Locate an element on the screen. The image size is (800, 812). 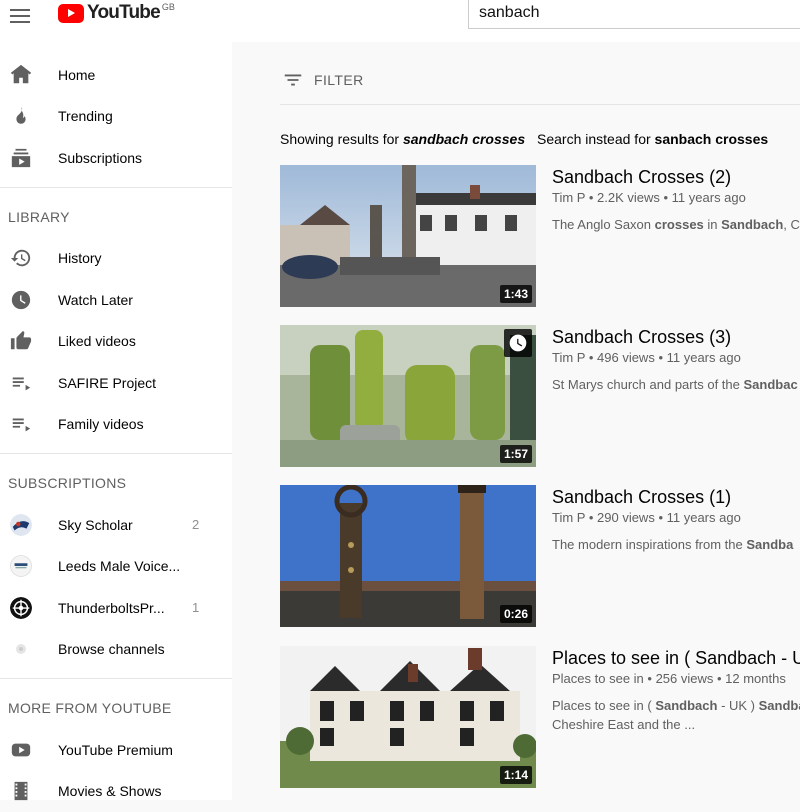
view-count: 256 views is located at coordinates (685, 678).